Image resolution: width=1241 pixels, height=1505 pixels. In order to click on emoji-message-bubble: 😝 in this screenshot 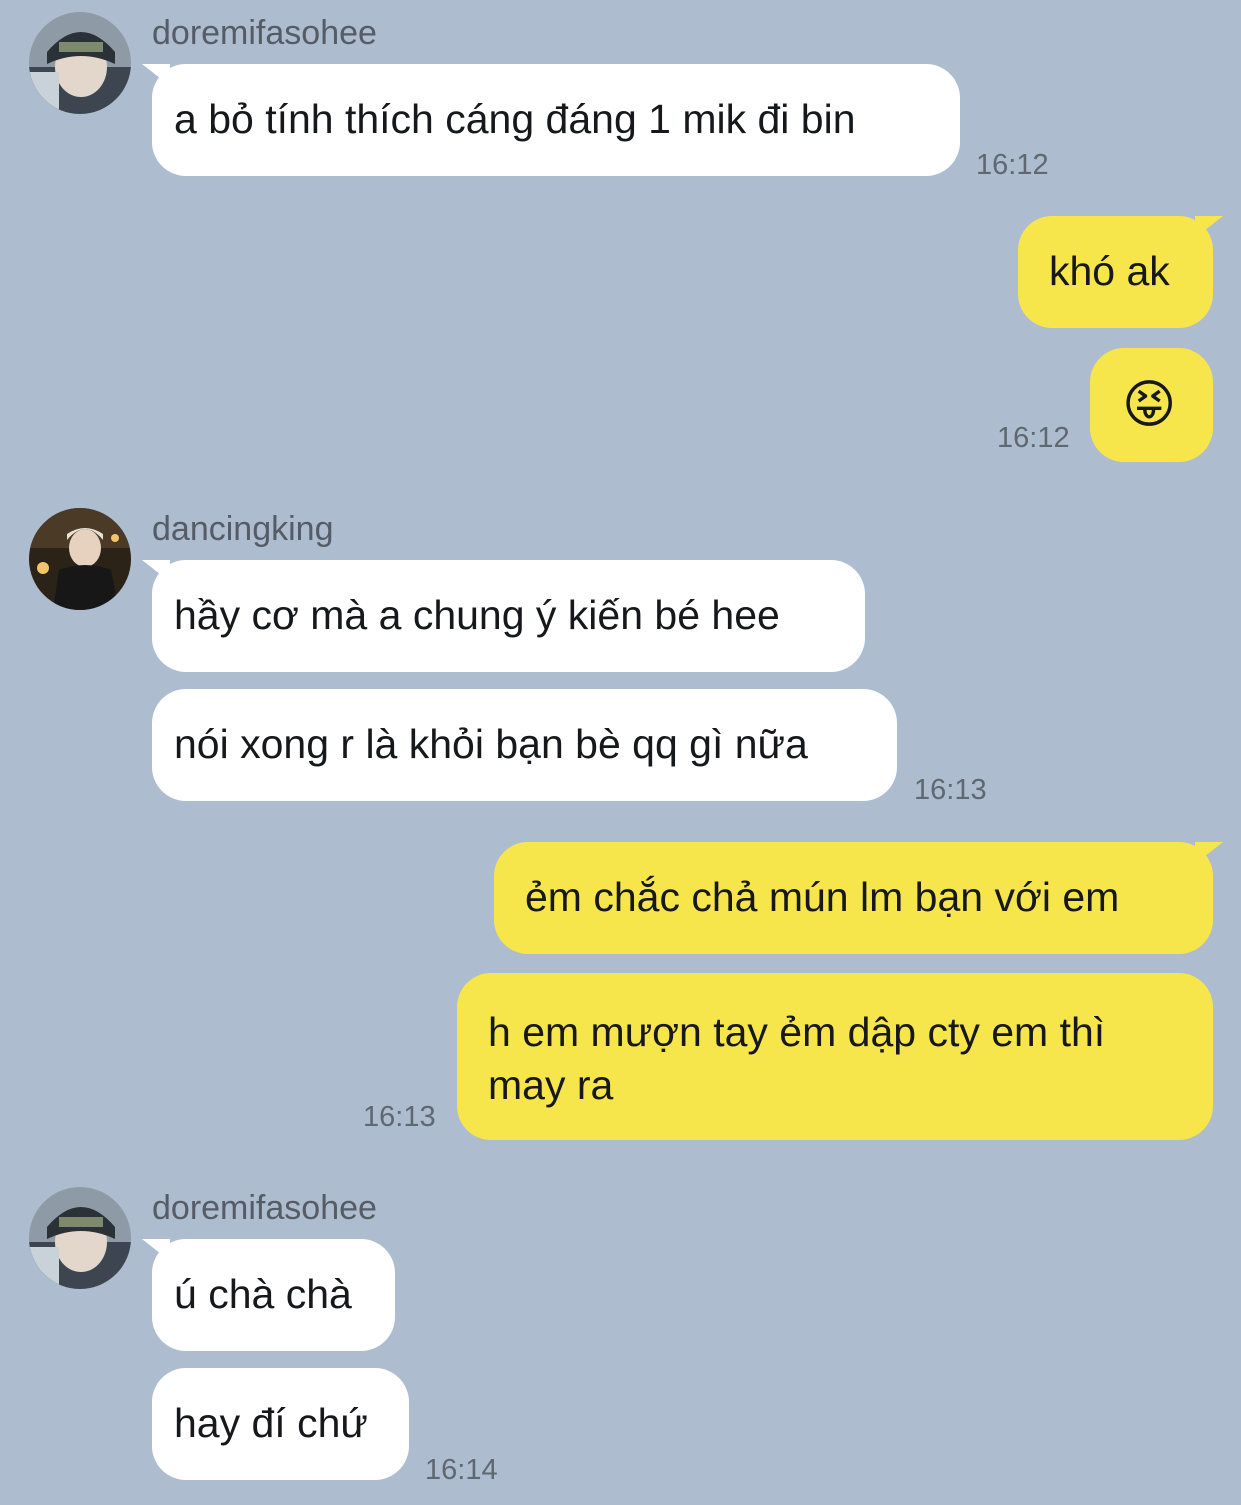, I will do `click(1151, 405)`.